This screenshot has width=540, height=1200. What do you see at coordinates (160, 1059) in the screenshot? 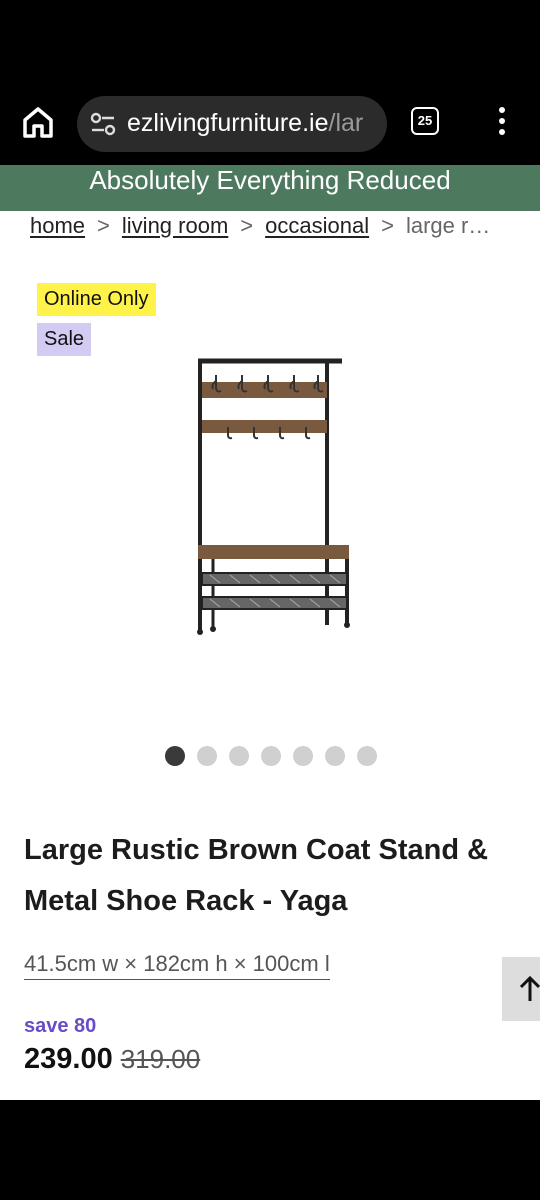
I see `original-price: 319.00` at bounding box center [160, 1059].